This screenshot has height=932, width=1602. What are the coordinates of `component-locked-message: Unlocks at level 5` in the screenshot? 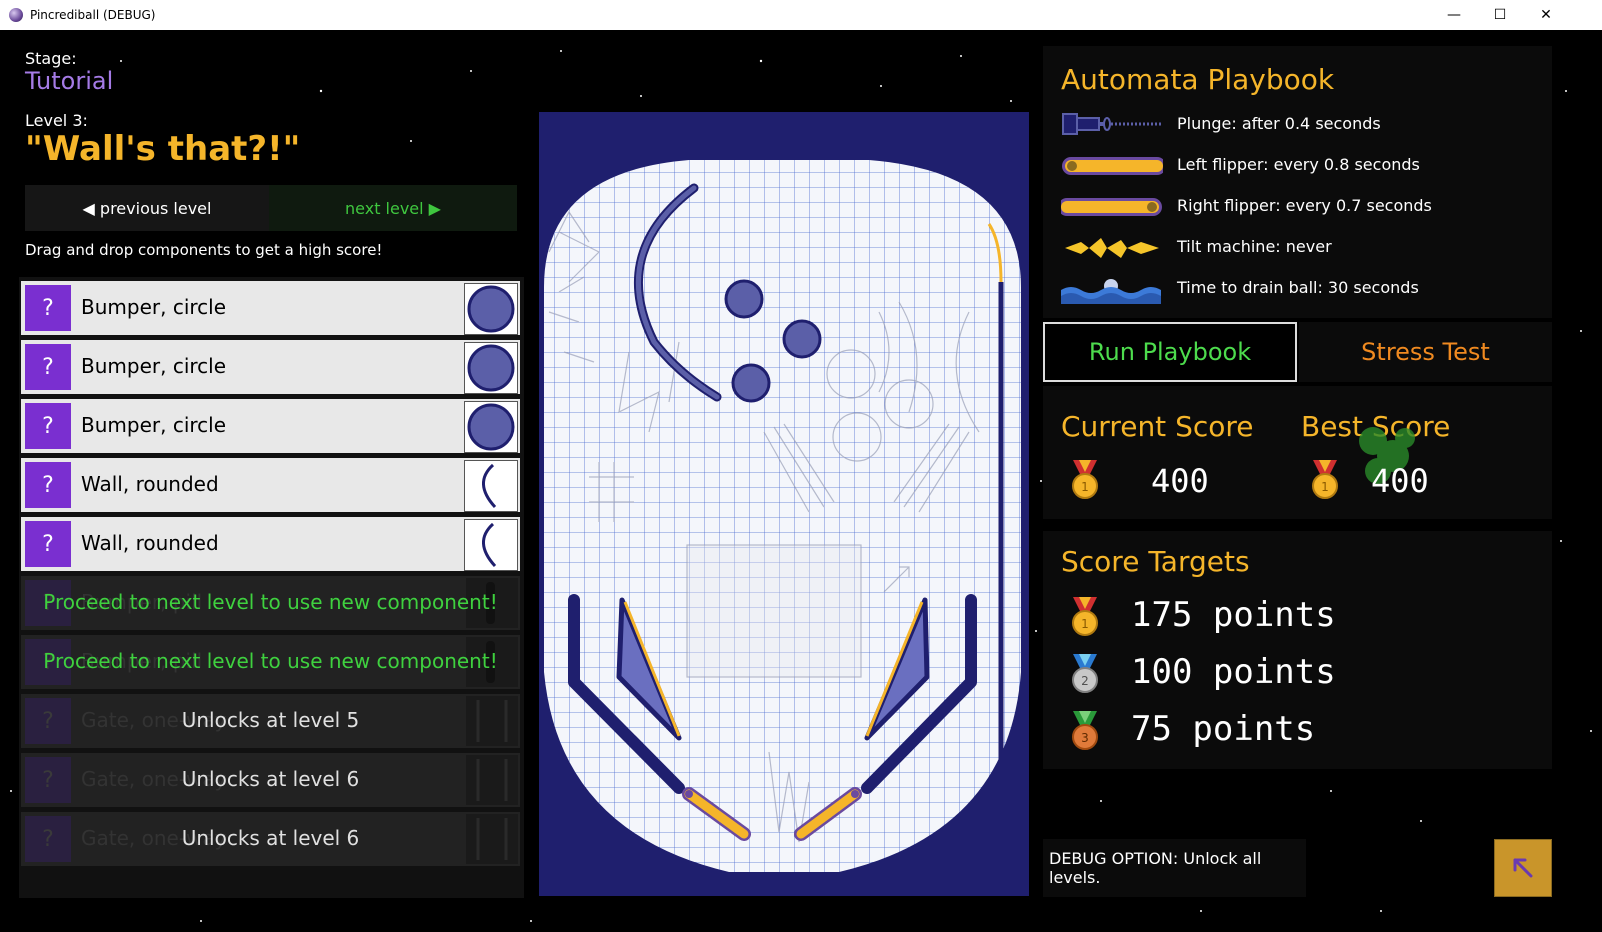 It's located at (270, 720).